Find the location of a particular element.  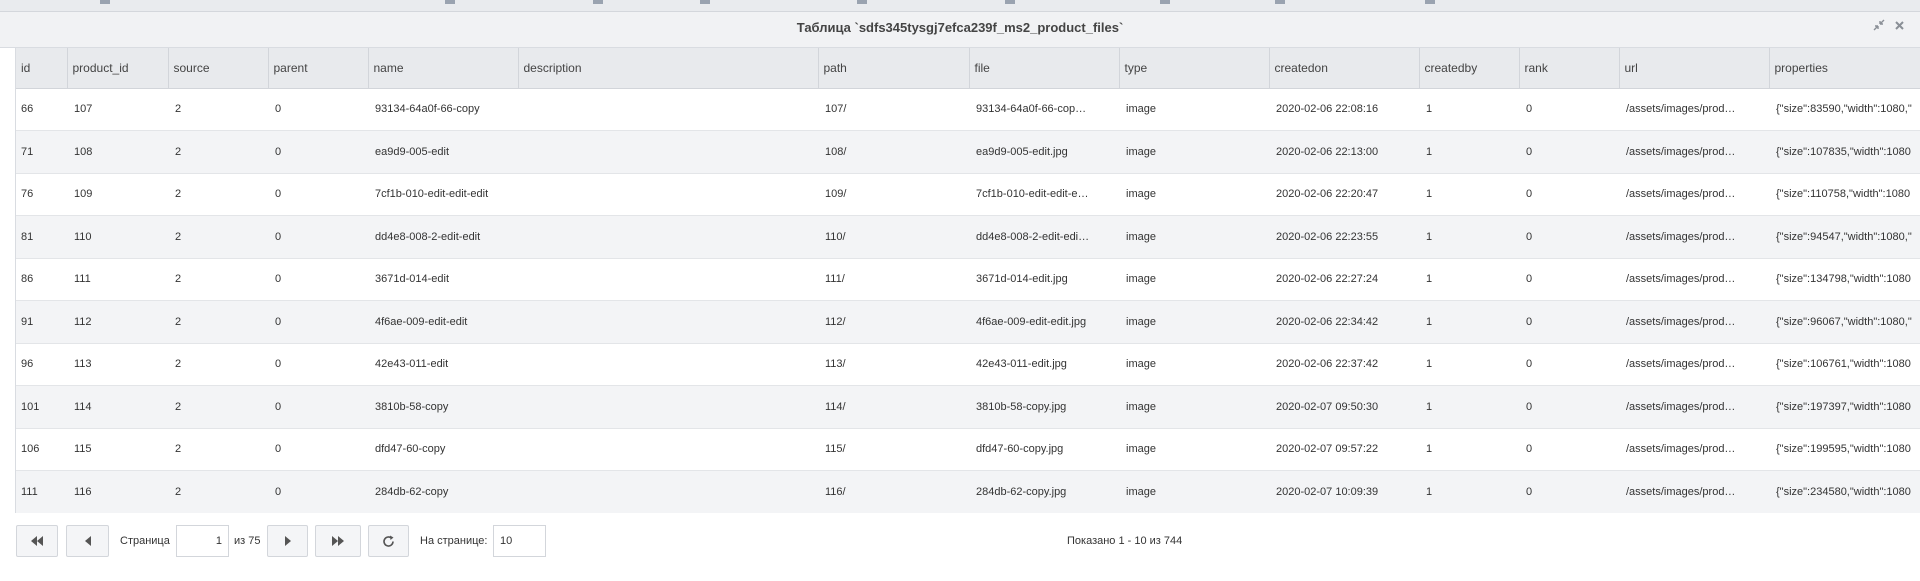

cell-name: 93134-64a0f-66-copy is located at coordinates (443, 109).